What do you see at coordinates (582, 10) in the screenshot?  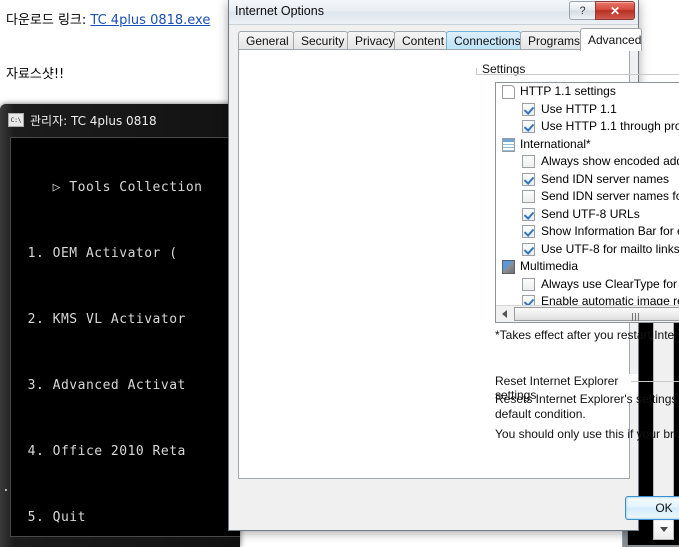 I see `help-icon: ?` at bounding box center [582, 10].